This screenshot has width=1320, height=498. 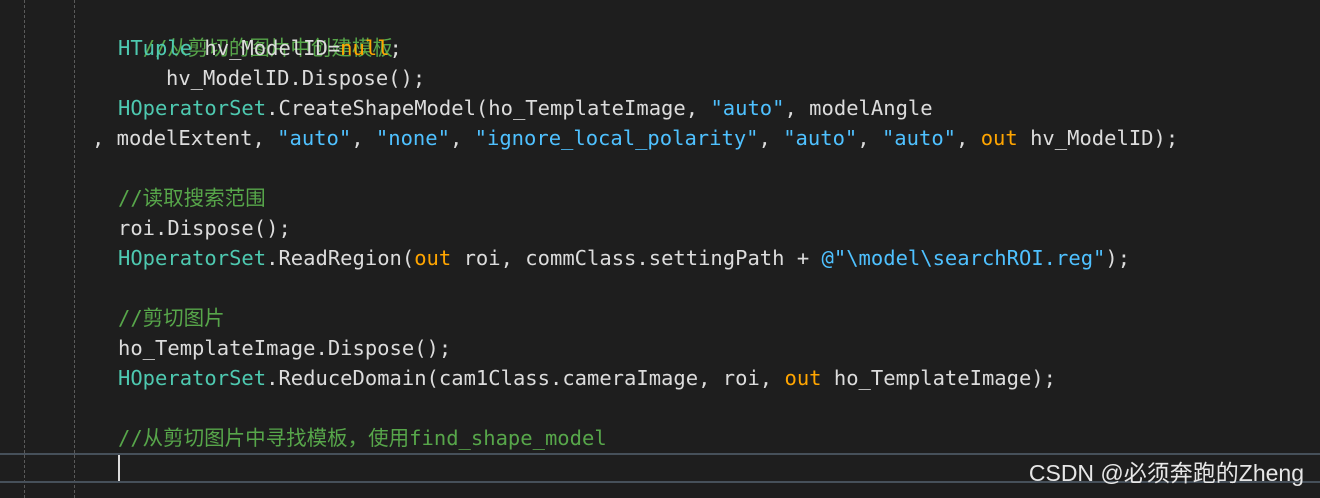 I want to click on string-token: "ignore_local_polarity", so click(x=616, y=138).